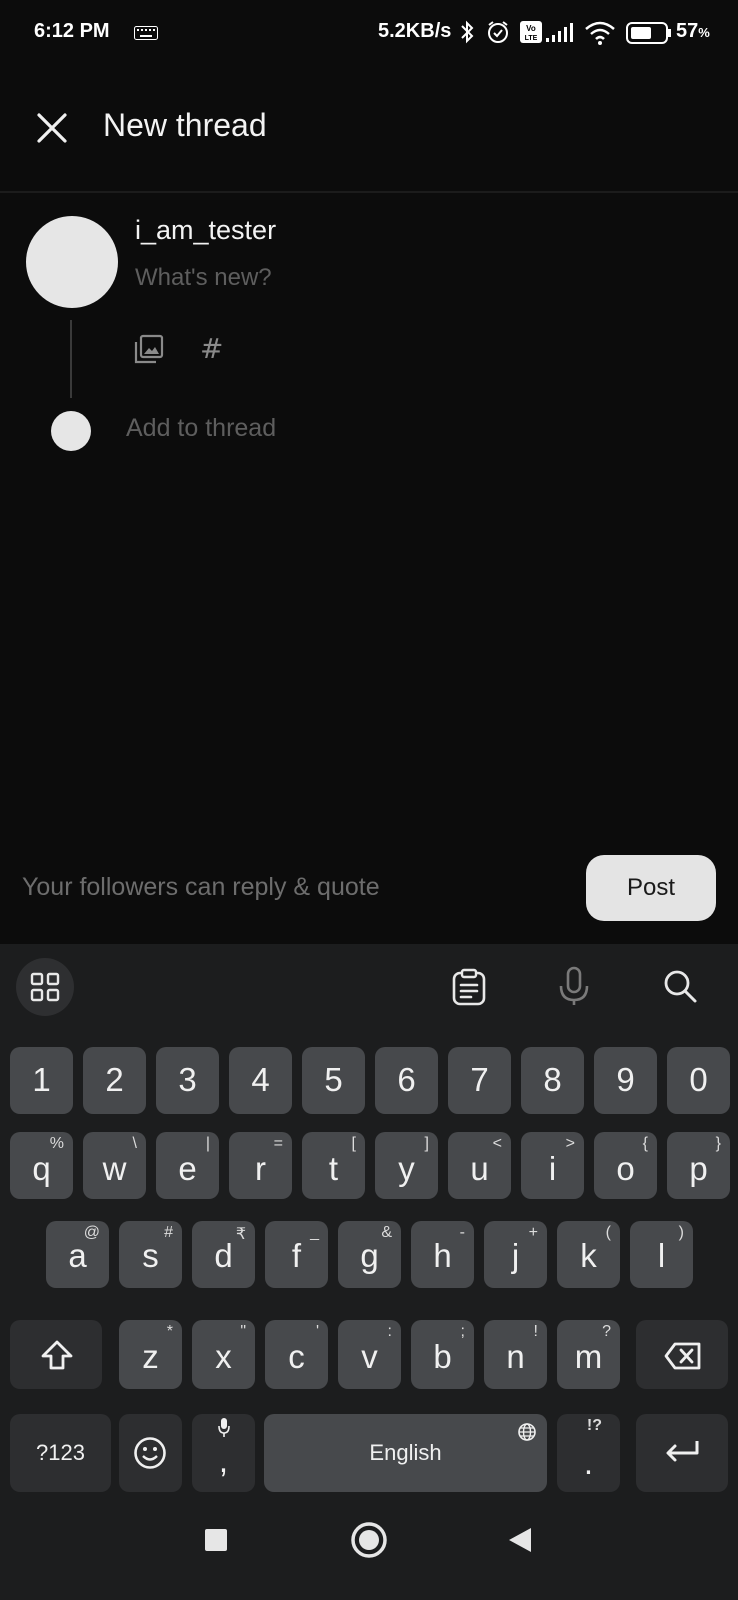  I want to click on recents-square-icon, so click(216, 1540).